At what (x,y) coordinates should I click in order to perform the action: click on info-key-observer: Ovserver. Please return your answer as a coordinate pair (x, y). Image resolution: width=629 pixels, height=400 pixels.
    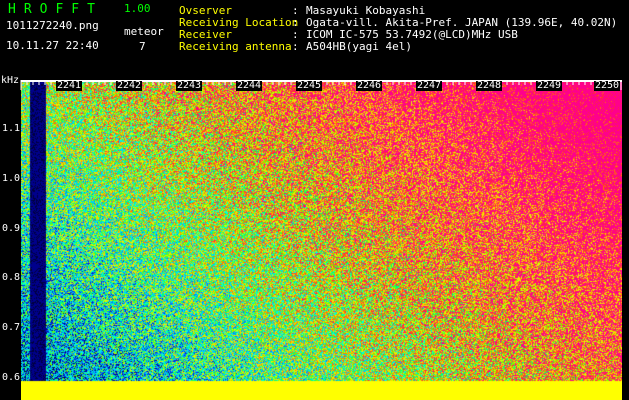
    Looking at the image, I should click on (205, 10).